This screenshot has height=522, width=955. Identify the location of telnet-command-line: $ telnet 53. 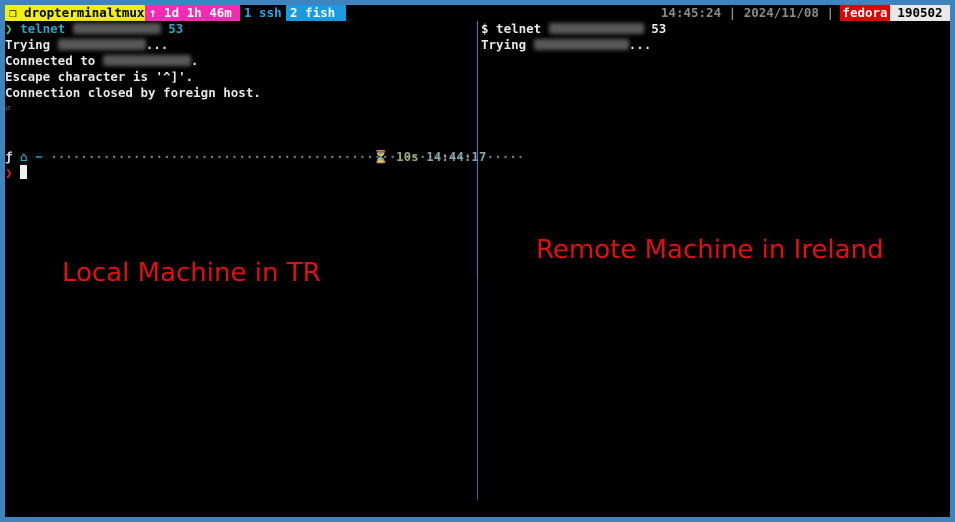
(573, 29).